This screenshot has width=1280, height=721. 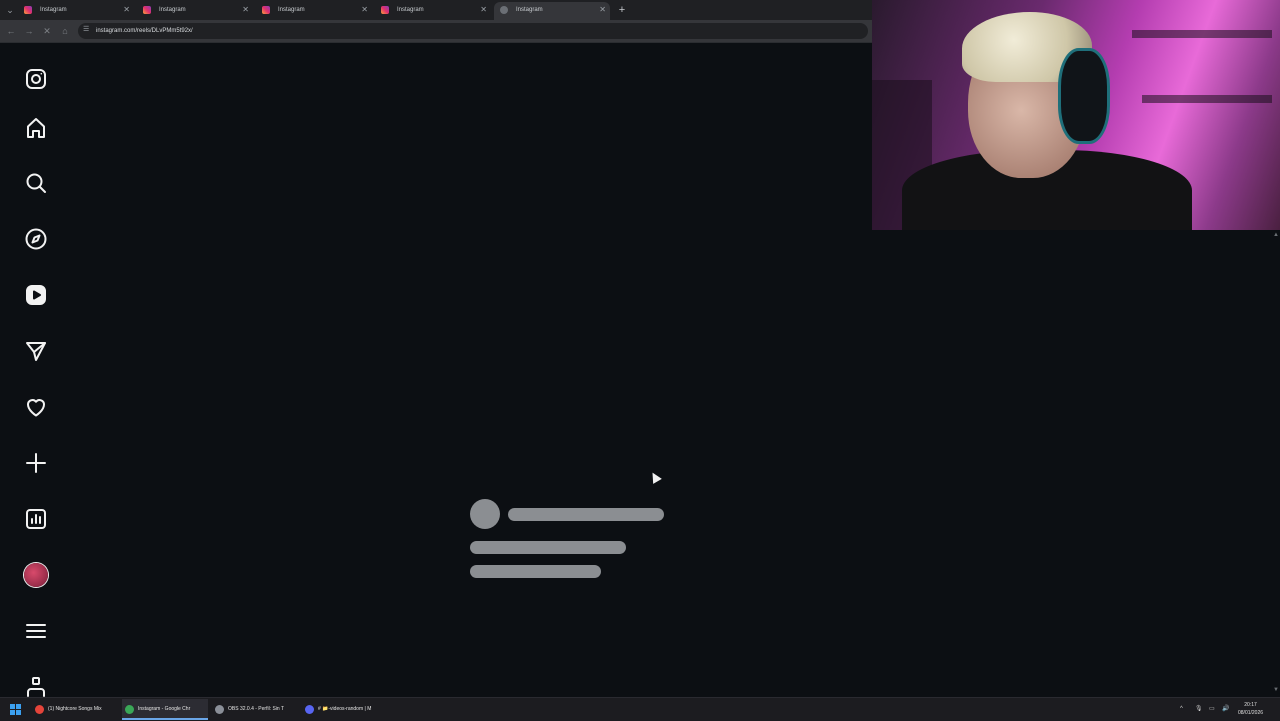 What do you see at coordinates (36, 351) in the screenshot?
I see `messages-send-icon` at bounding box center [36, 351].